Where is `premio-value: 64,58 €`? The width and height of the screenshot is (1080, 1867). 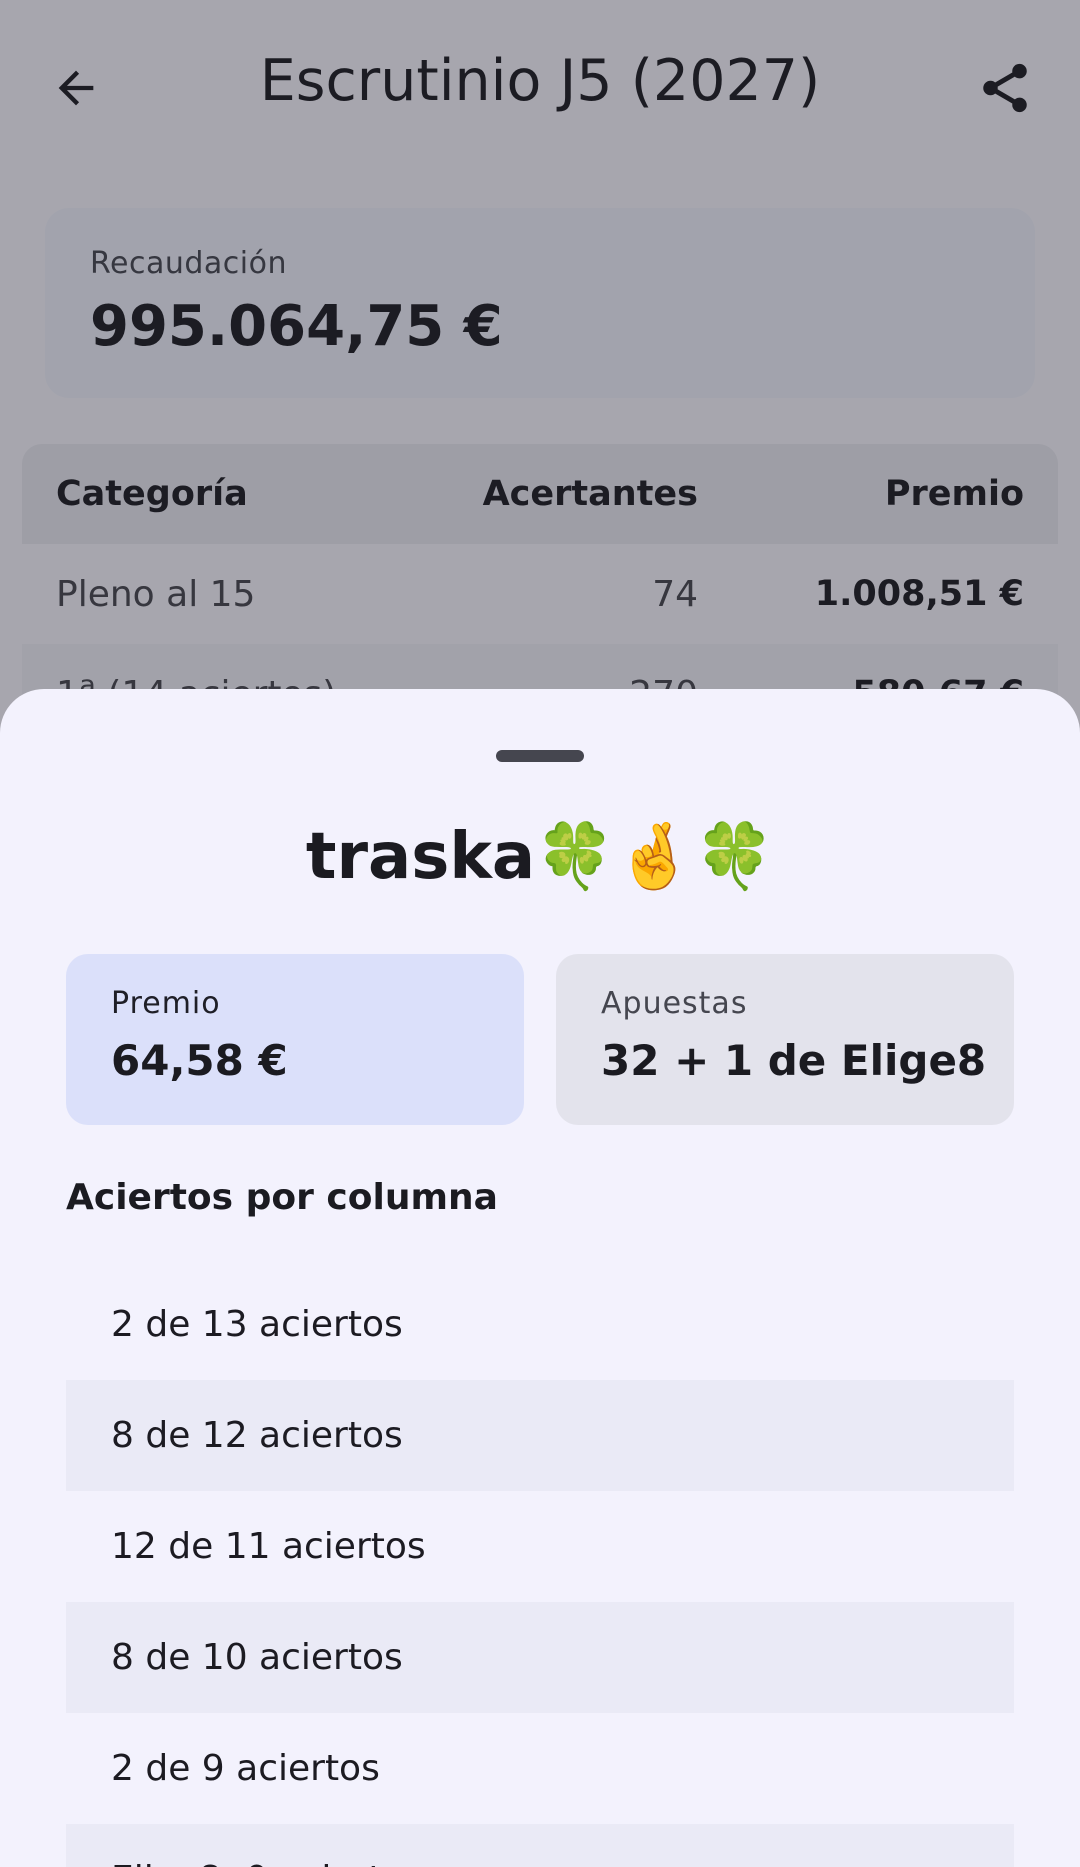
premio-value: 64,58 € is located at coordinates (199, 1060).